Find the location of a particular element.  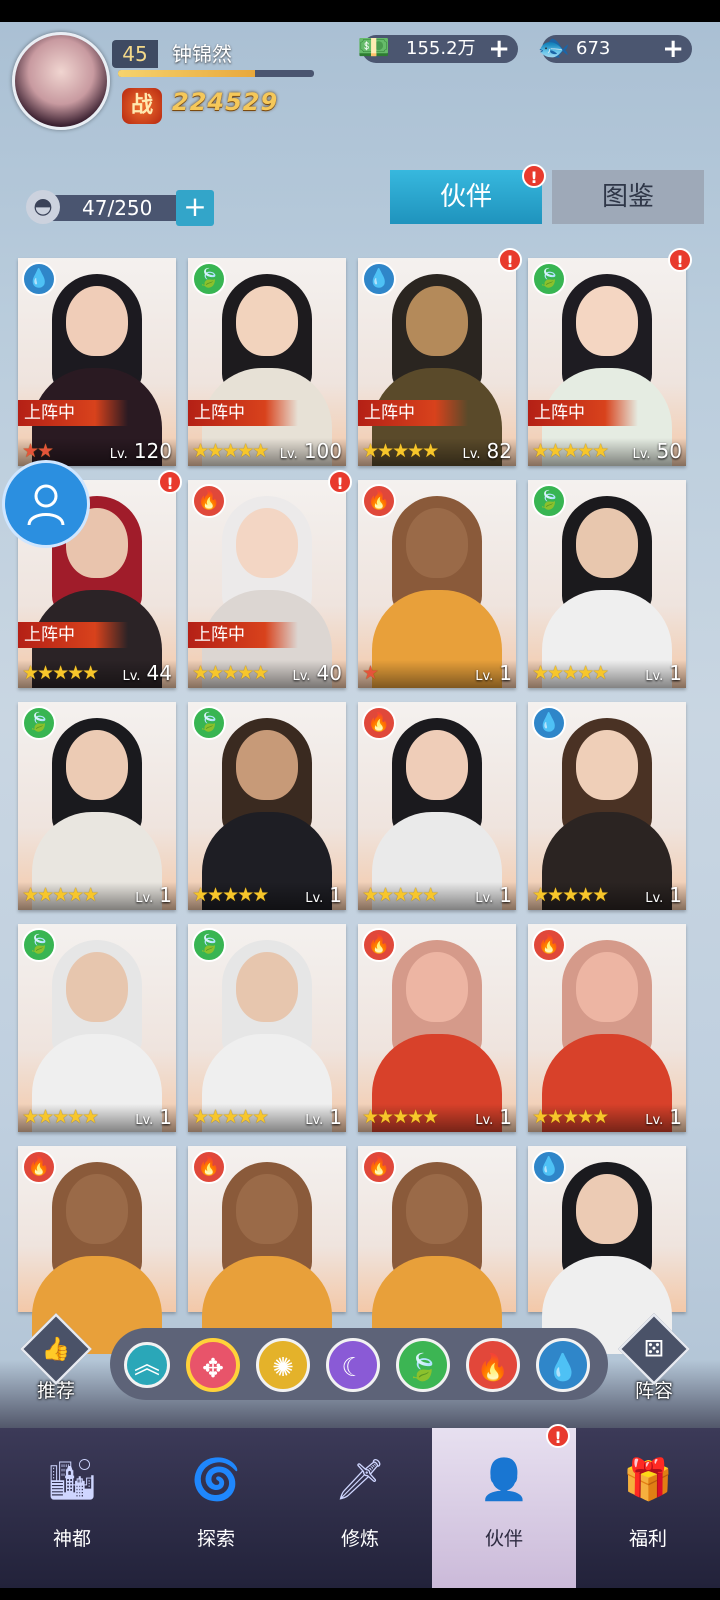

partner-card: 💧 ★★★★★ Lv. 1 is located at coordinates (607, 806).